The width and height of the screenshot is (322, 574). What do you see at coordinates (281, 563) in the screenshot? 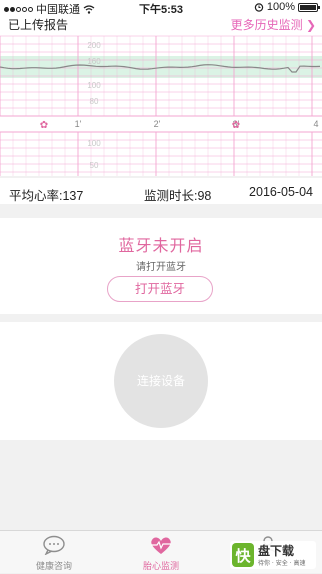
I see `watermark-slogan: 待你 · 安全 · 高速` at bounding box center [281, 563].